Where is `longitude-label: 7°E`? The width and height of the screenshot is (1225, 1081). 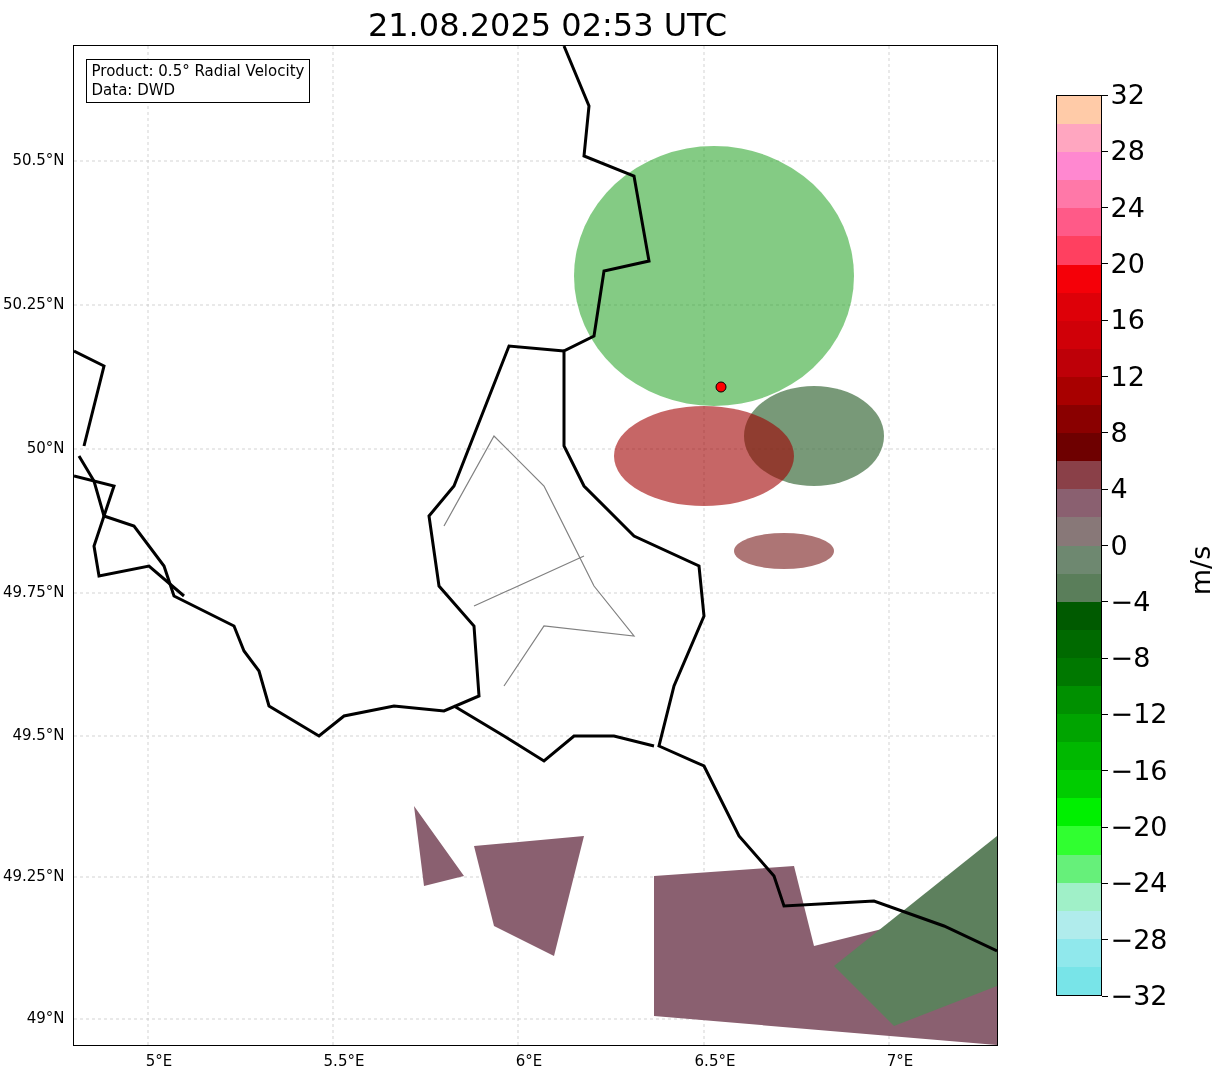
longitude-label: 7°E is located at coordinates (900, 1061).